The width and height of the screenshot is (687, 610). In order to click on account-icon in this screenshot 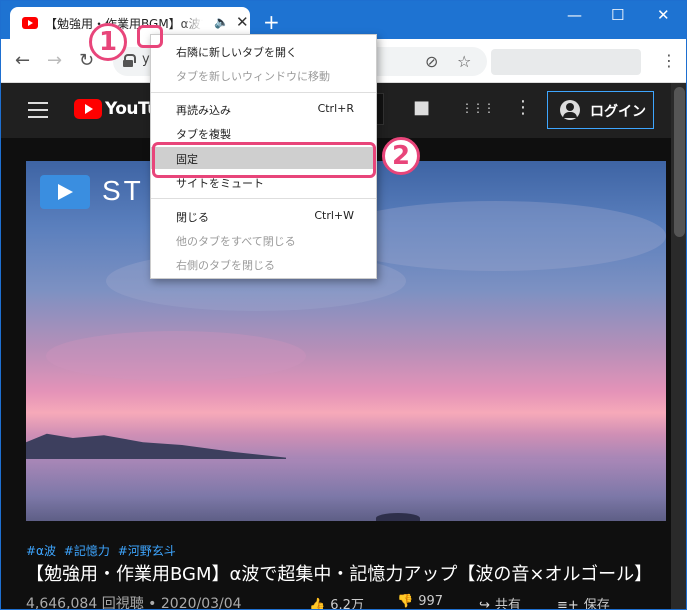, I will do `click(570, 110)`.